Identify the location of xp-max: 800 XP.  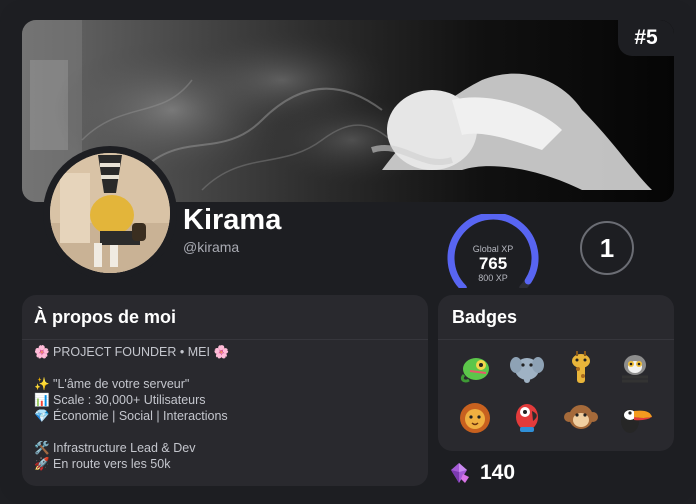
(493, 278).